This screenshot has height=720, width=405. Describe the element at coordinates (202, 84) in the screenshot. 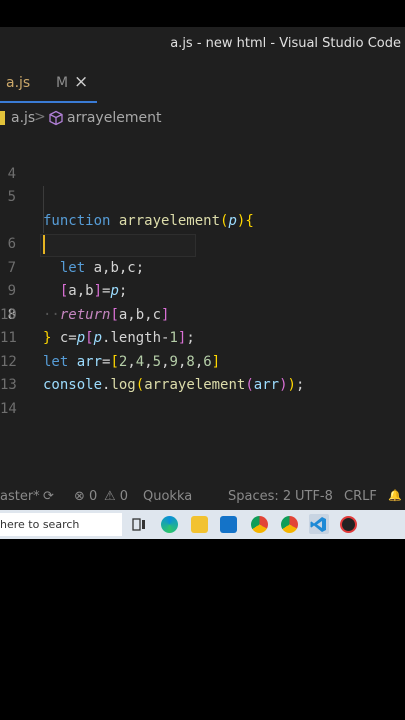

I see `tab-bar: a.js M ×` at that location.